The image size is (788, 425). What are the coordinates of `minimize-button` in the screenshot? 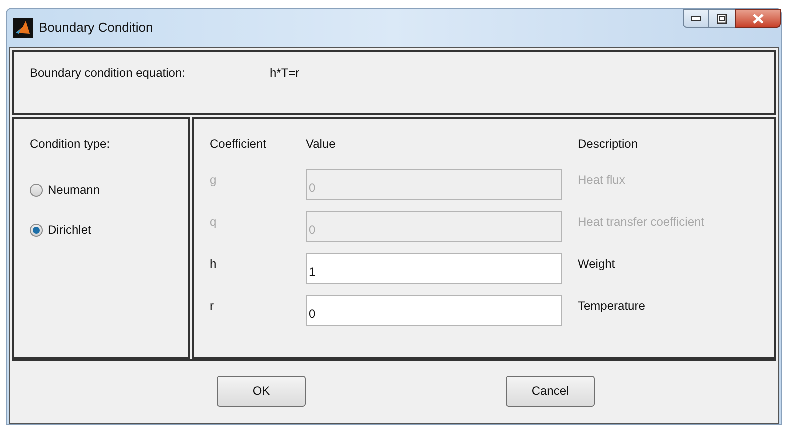 It's located at (696, 18).